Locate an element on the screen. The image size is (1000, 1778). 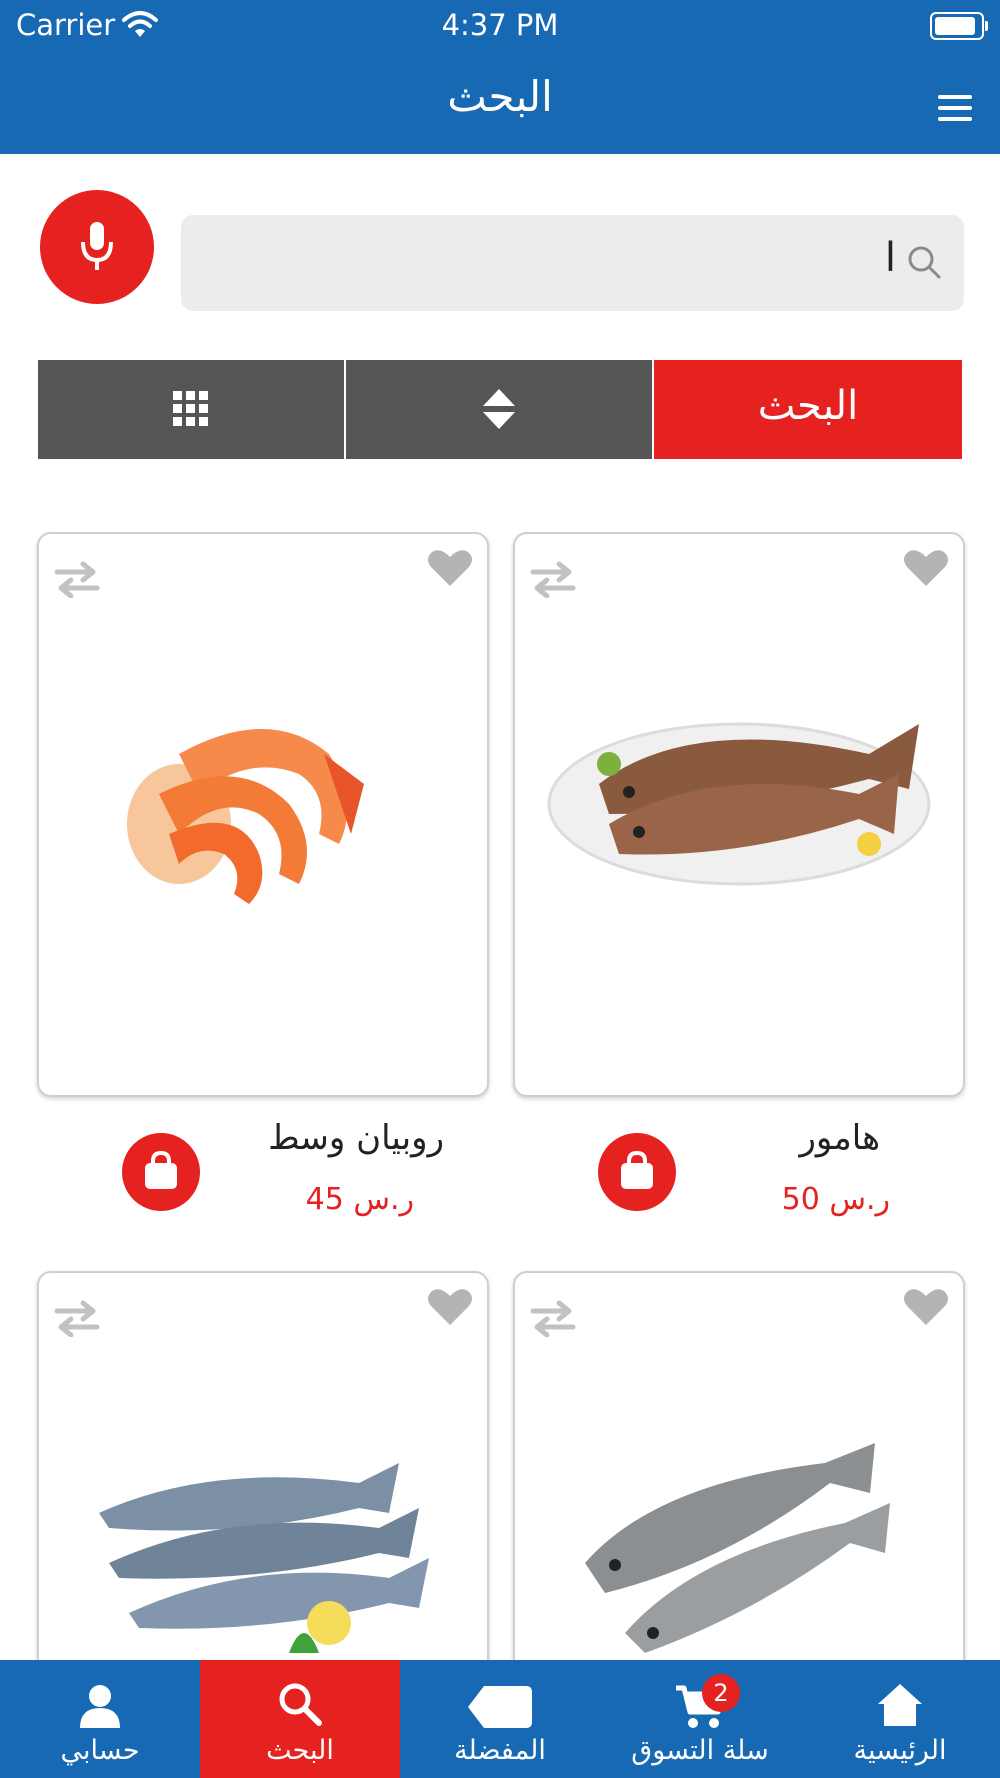
tab-label: الرئيسية is located at coordinates (900, 1750).